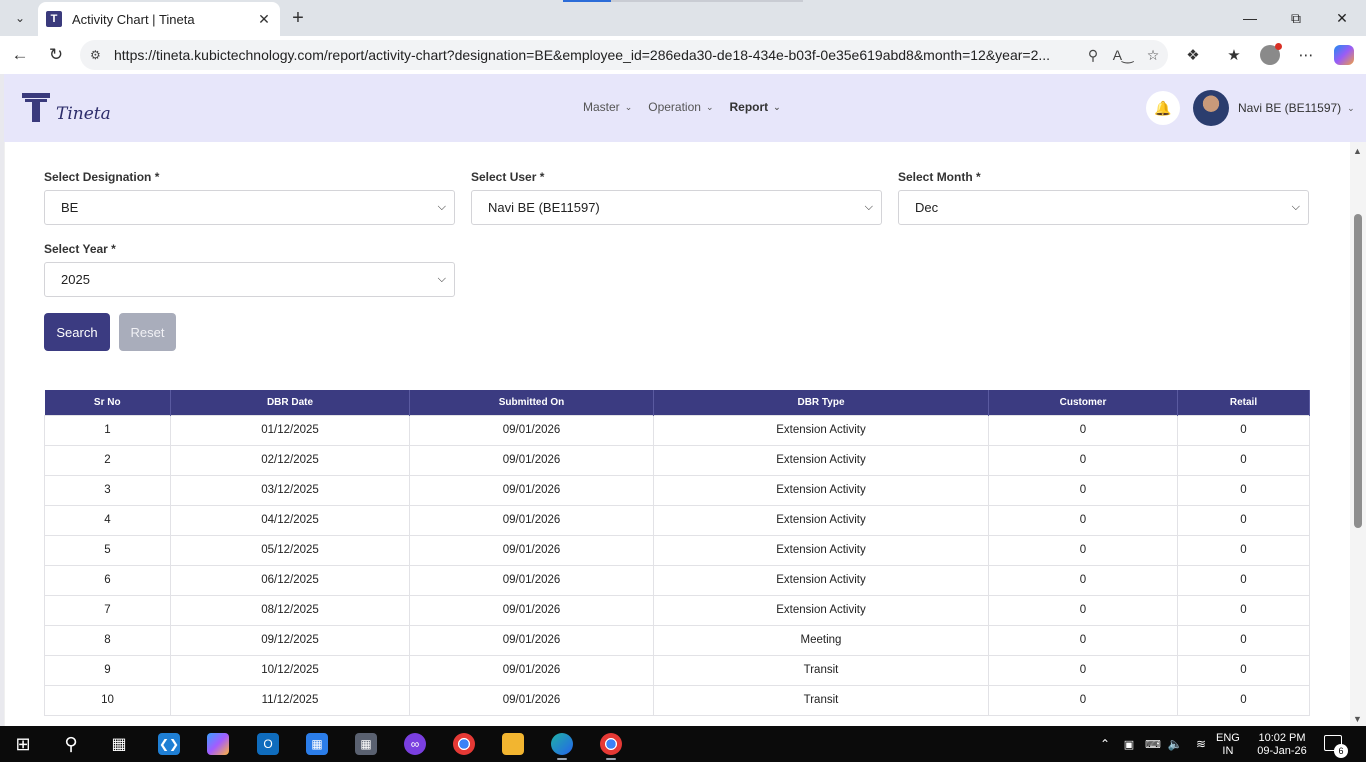  What do you see at coordinates (290, 670) in the screenshot?
I see `cell-dbr-date: 10/12/2025` at bounding box center [290, 670].